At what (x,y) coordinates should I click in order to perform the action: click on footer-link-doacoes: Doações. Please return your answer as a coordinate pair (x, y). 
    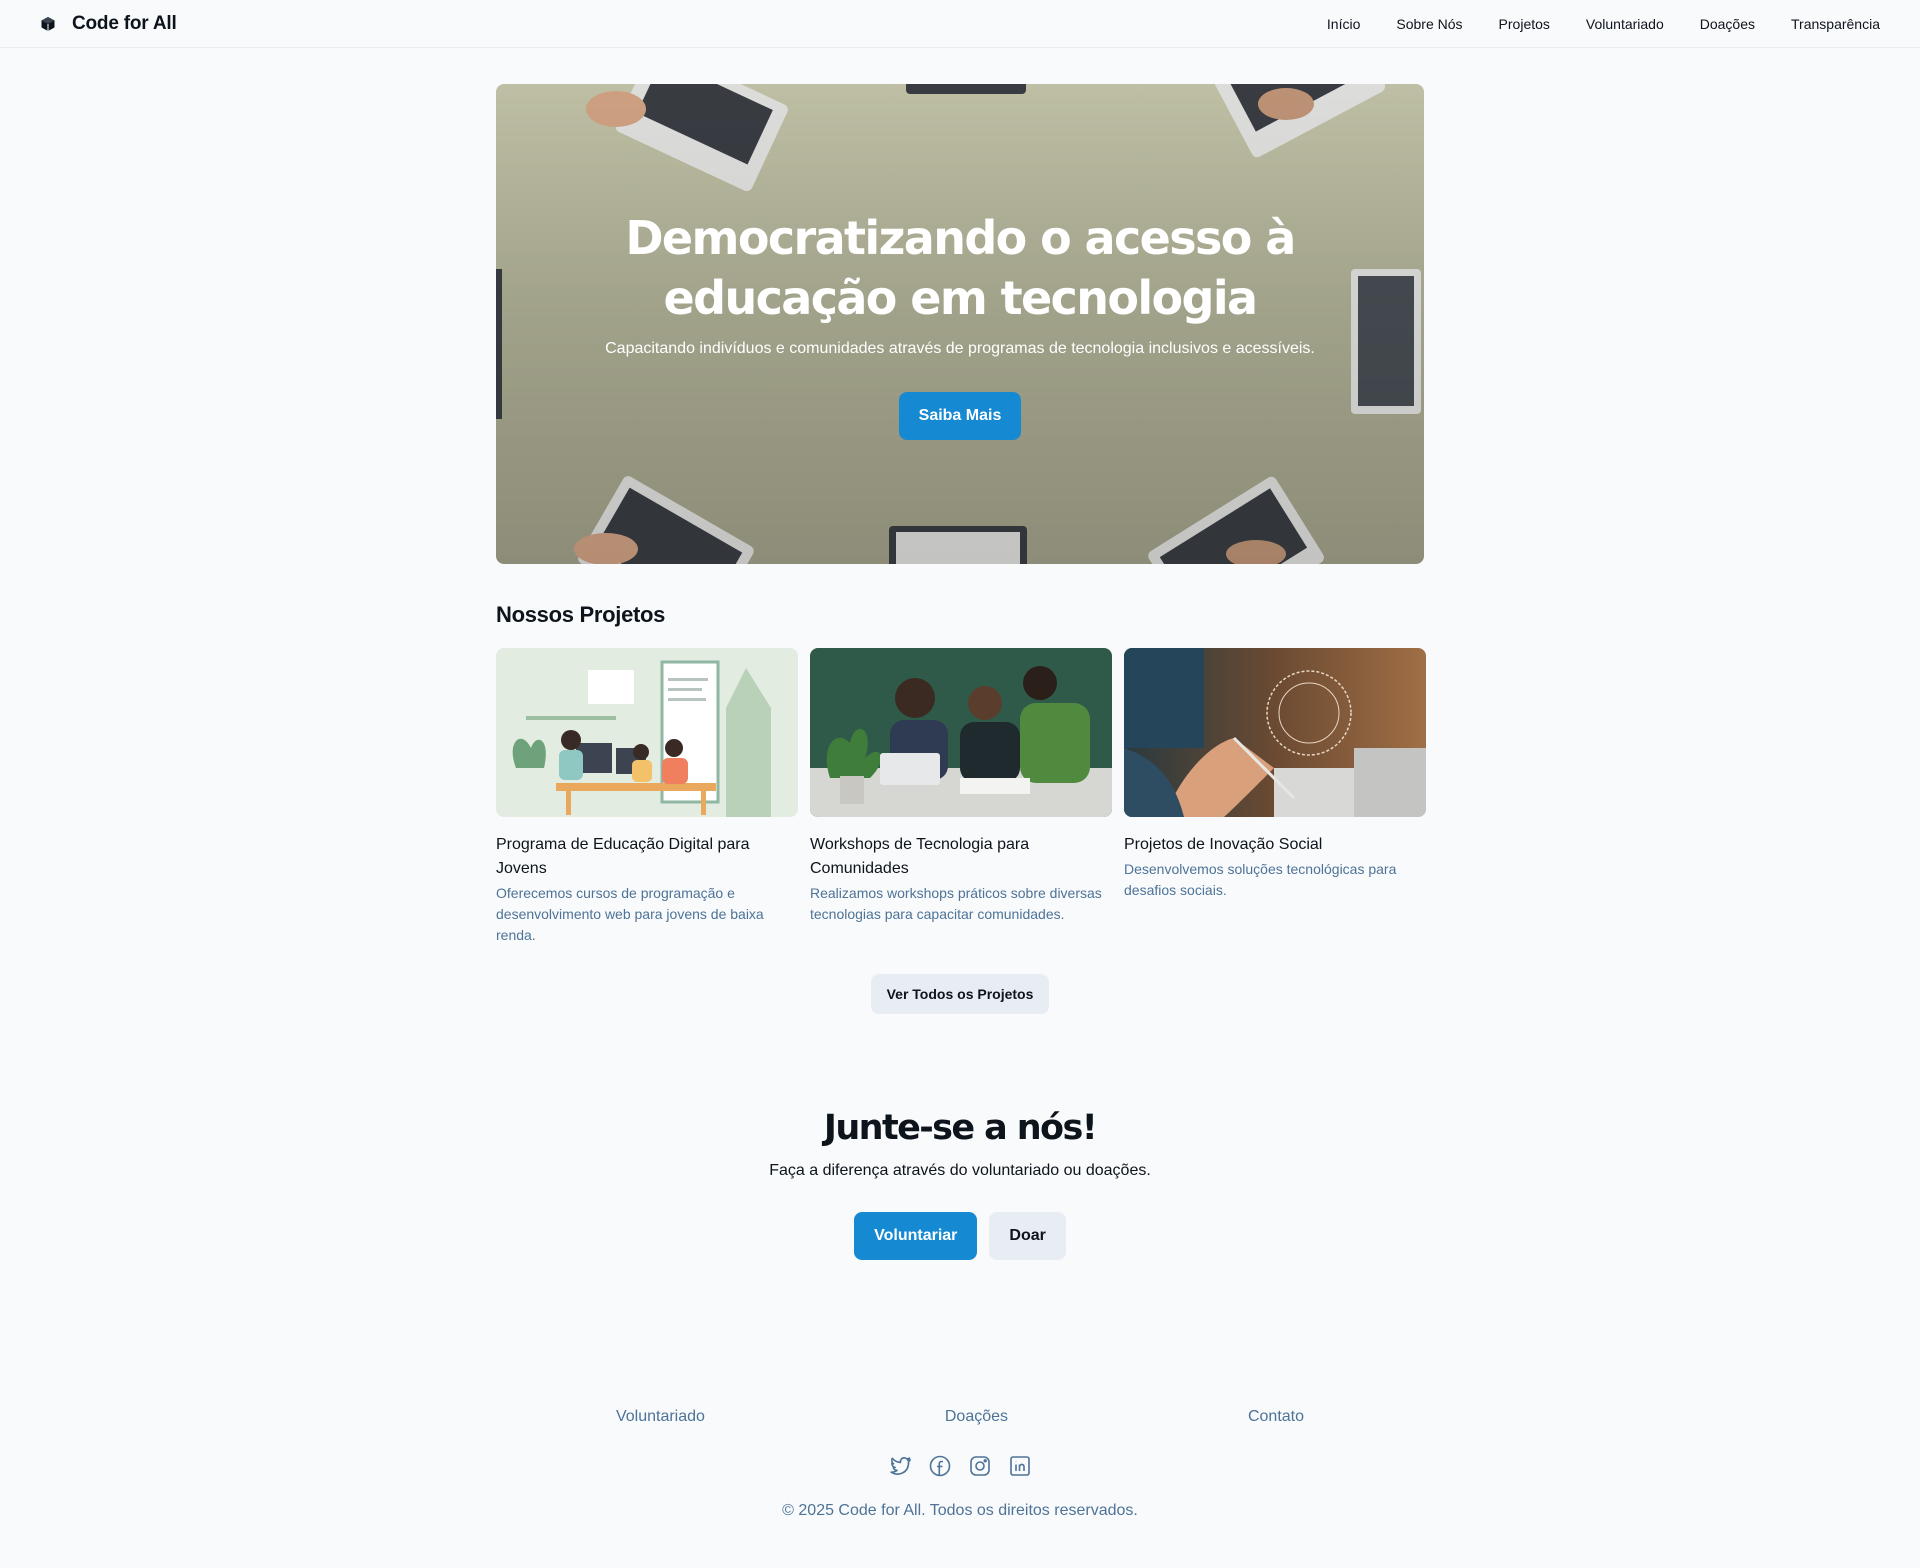
    Looking at the image, I should click on (976, 1417).